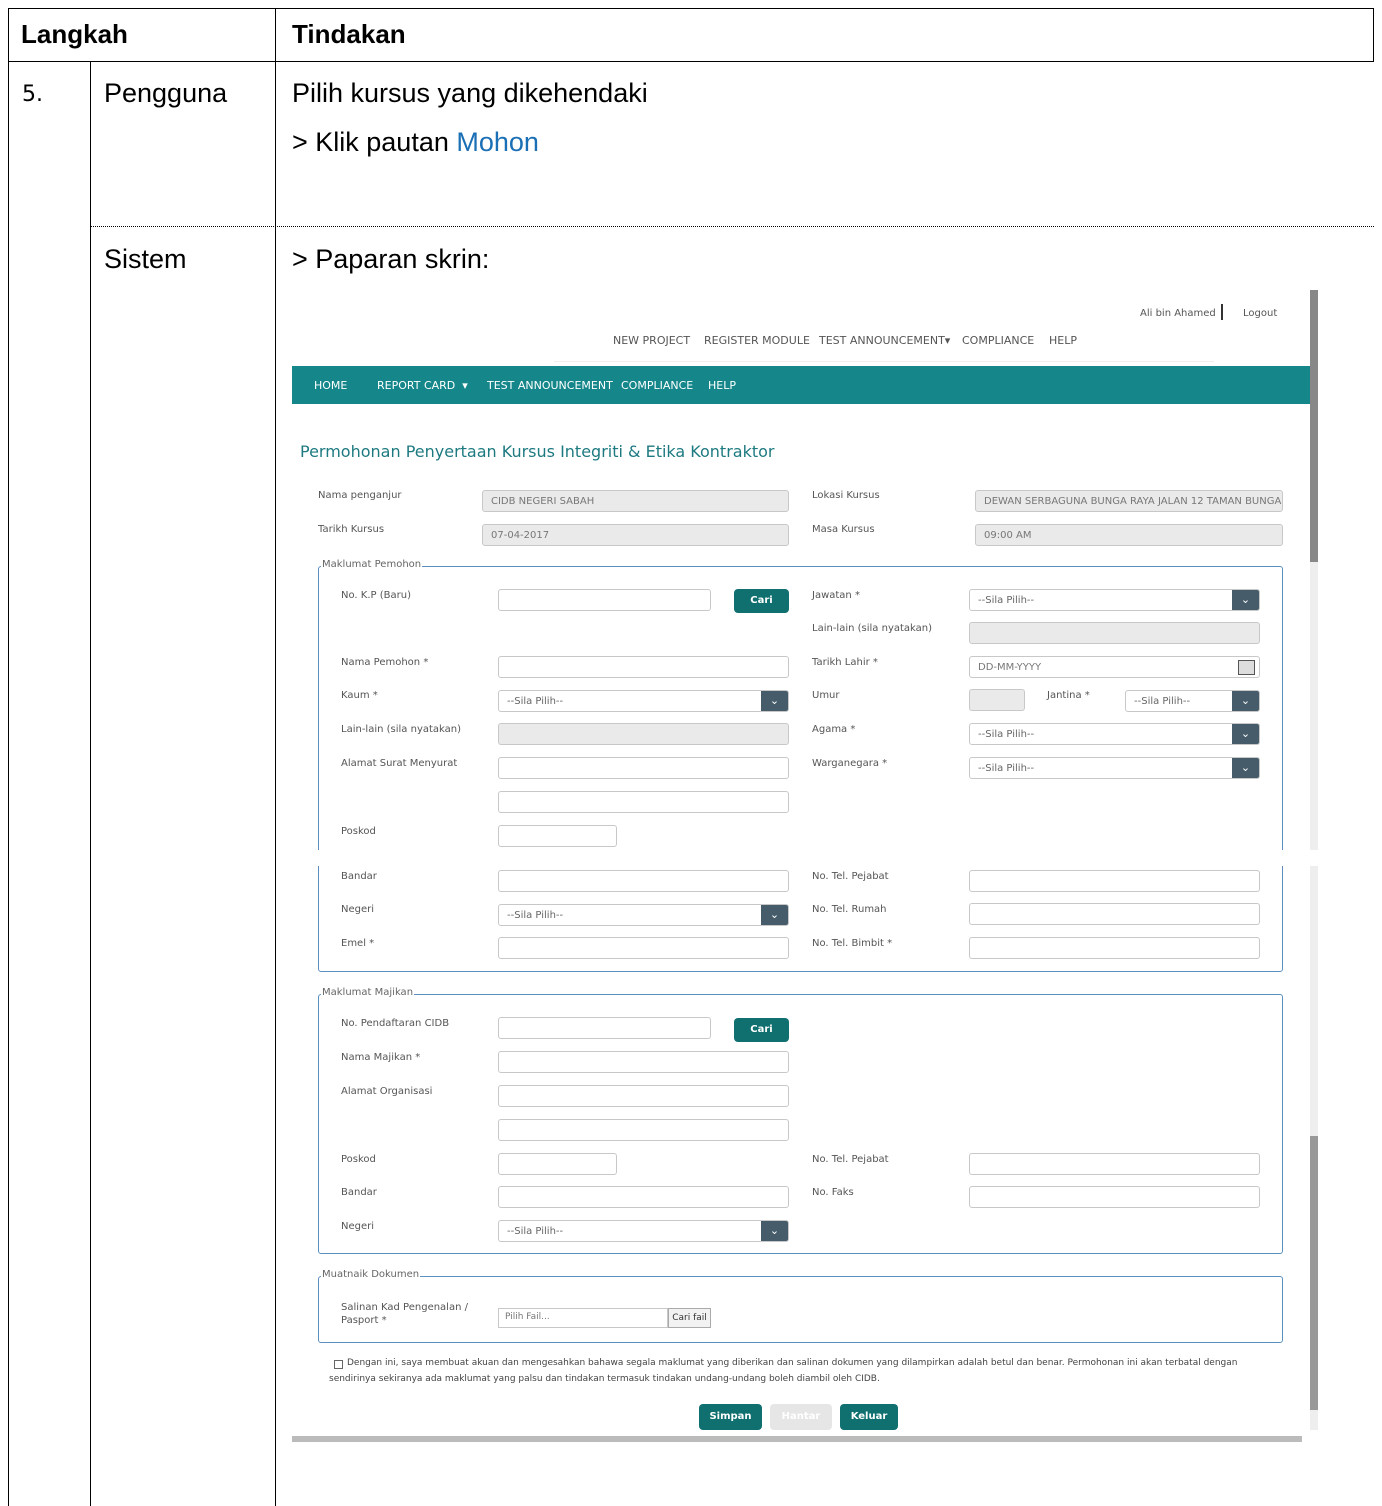 Image resolution: width=1382 pixels, height=1506 pixels. Describe the element at coordinates (1114, 1197) in the screenshot. I see `fax-input` at that location.